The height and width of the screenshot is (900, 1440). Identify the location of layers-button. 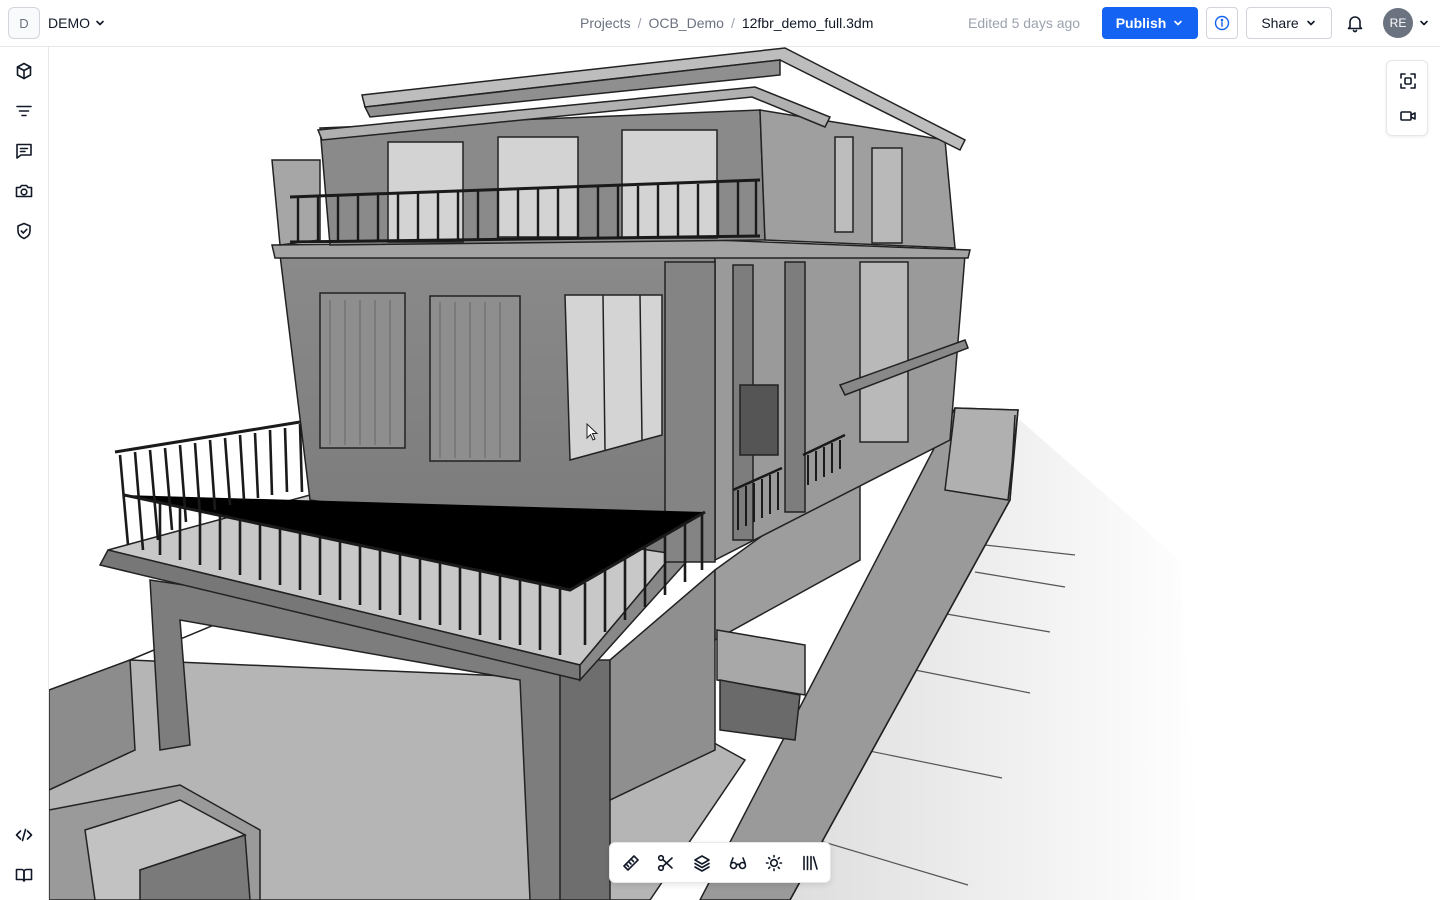
(702, 863).